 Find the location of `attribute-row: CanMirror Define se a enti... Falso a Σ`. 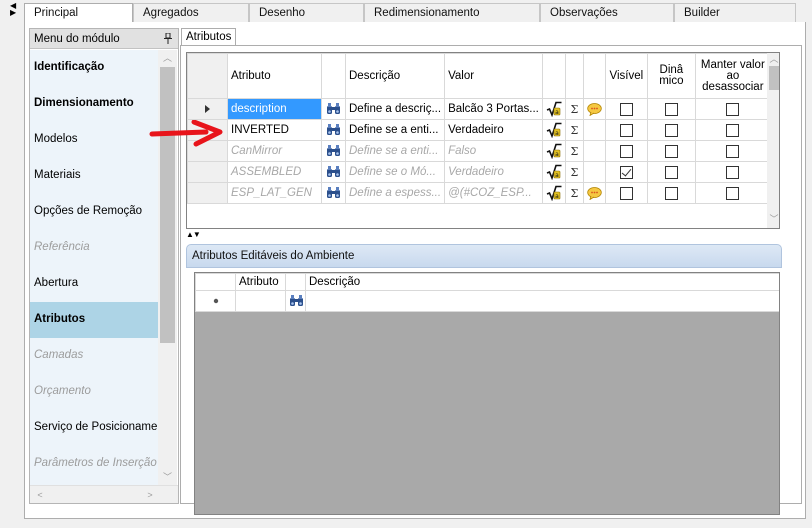

attribute-row: CanMirror Define se a enti... Falso a Σ is located at coordinates (479, 151).